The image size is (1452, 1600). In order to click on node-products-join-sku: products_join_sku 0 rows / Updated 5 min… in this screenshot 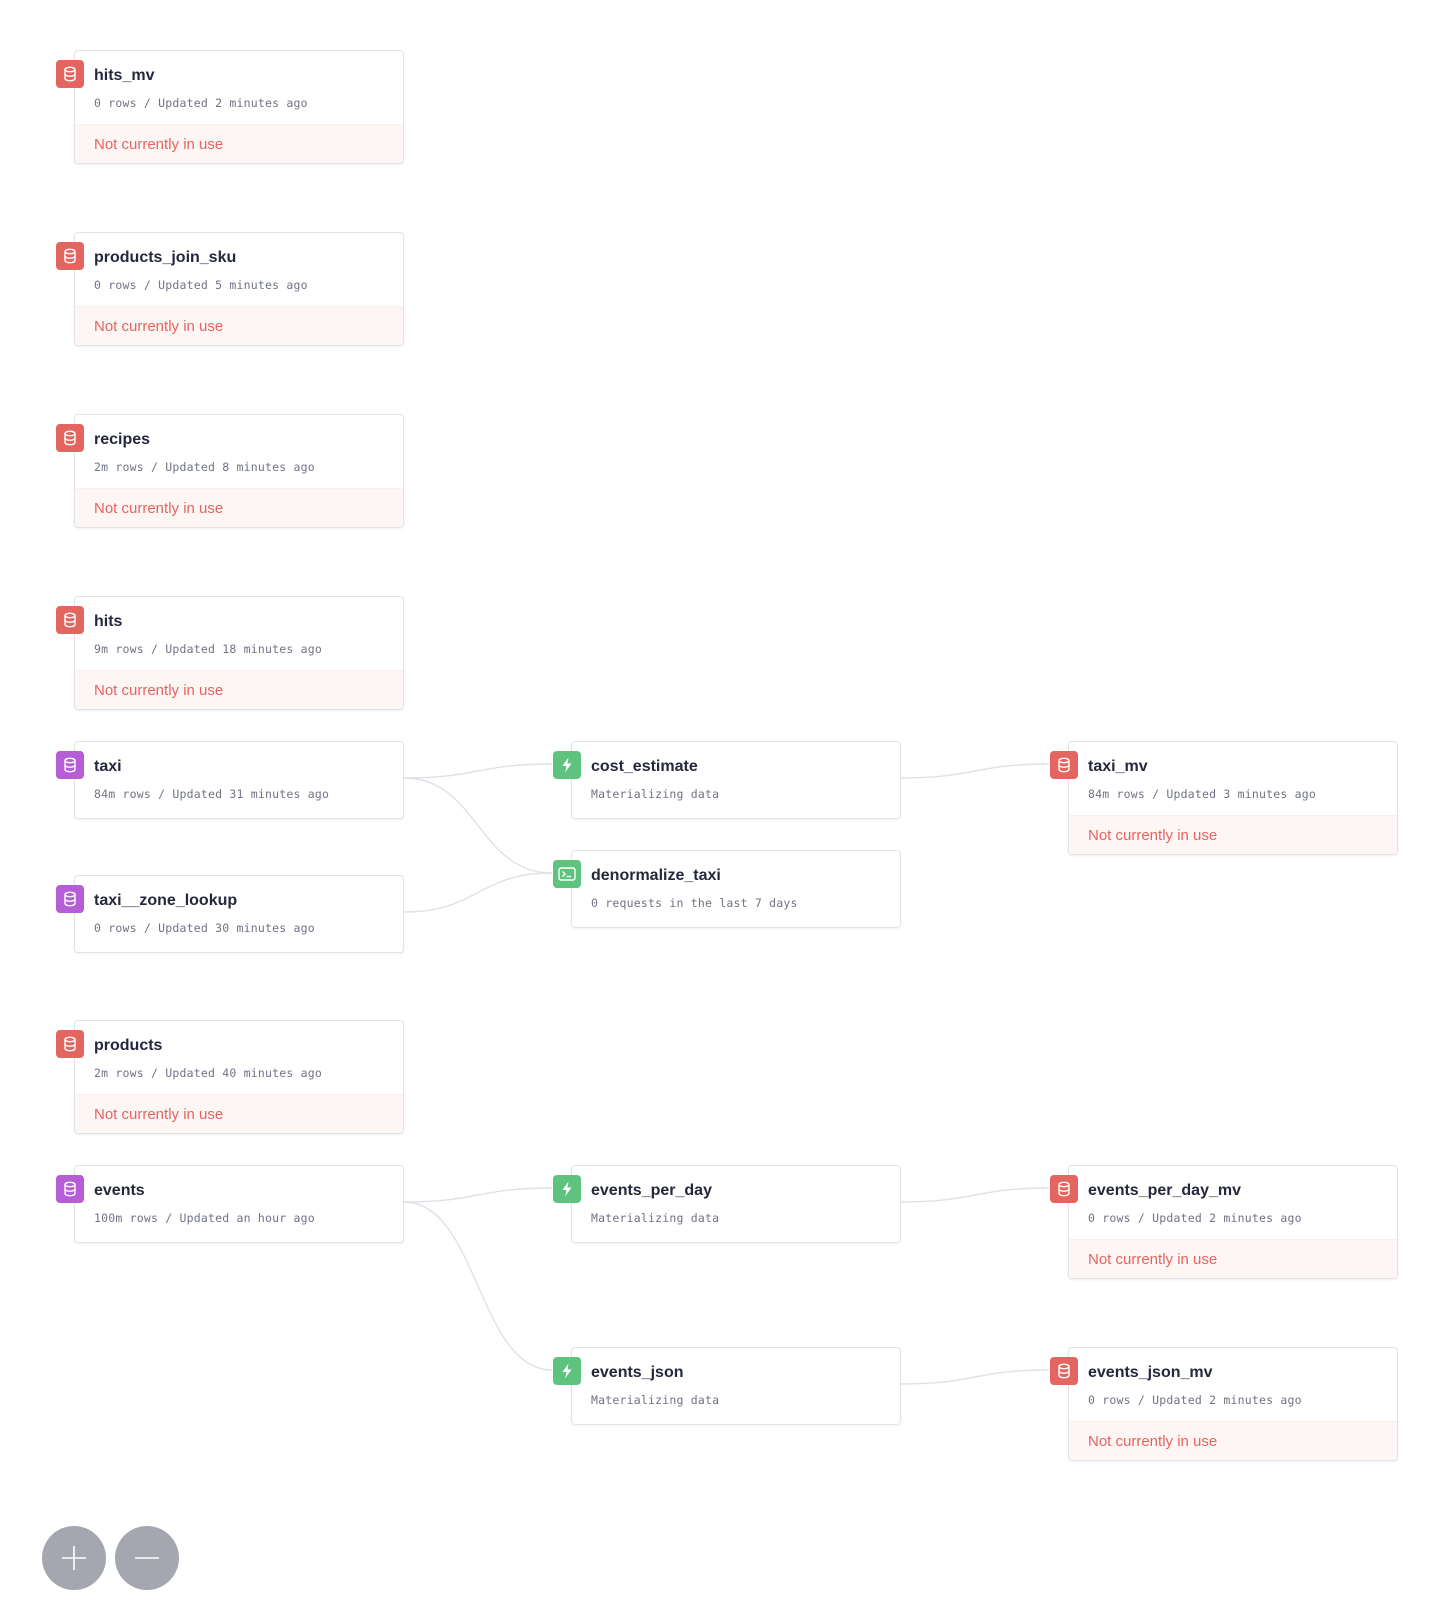, I will do `click(230, 289)`.